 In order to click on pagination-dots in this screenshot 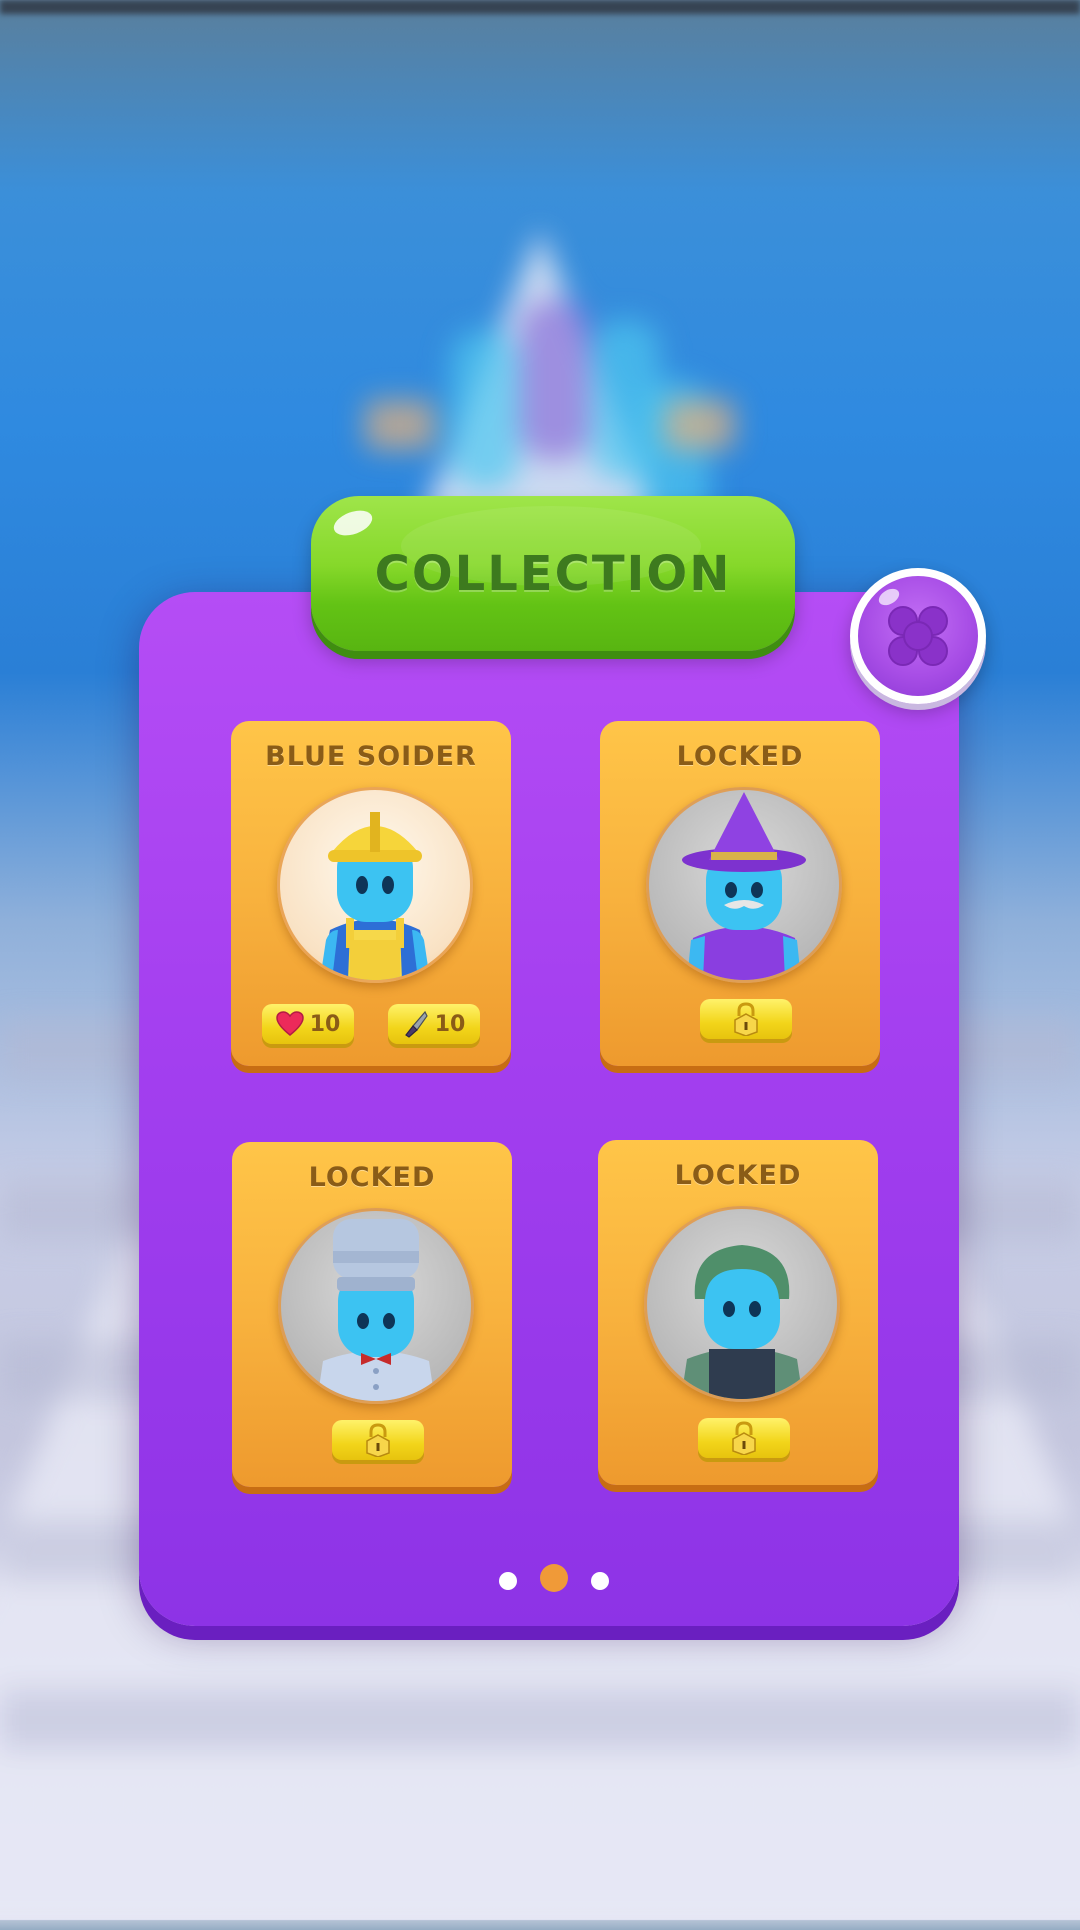, I will do `click(558, 1582)`.